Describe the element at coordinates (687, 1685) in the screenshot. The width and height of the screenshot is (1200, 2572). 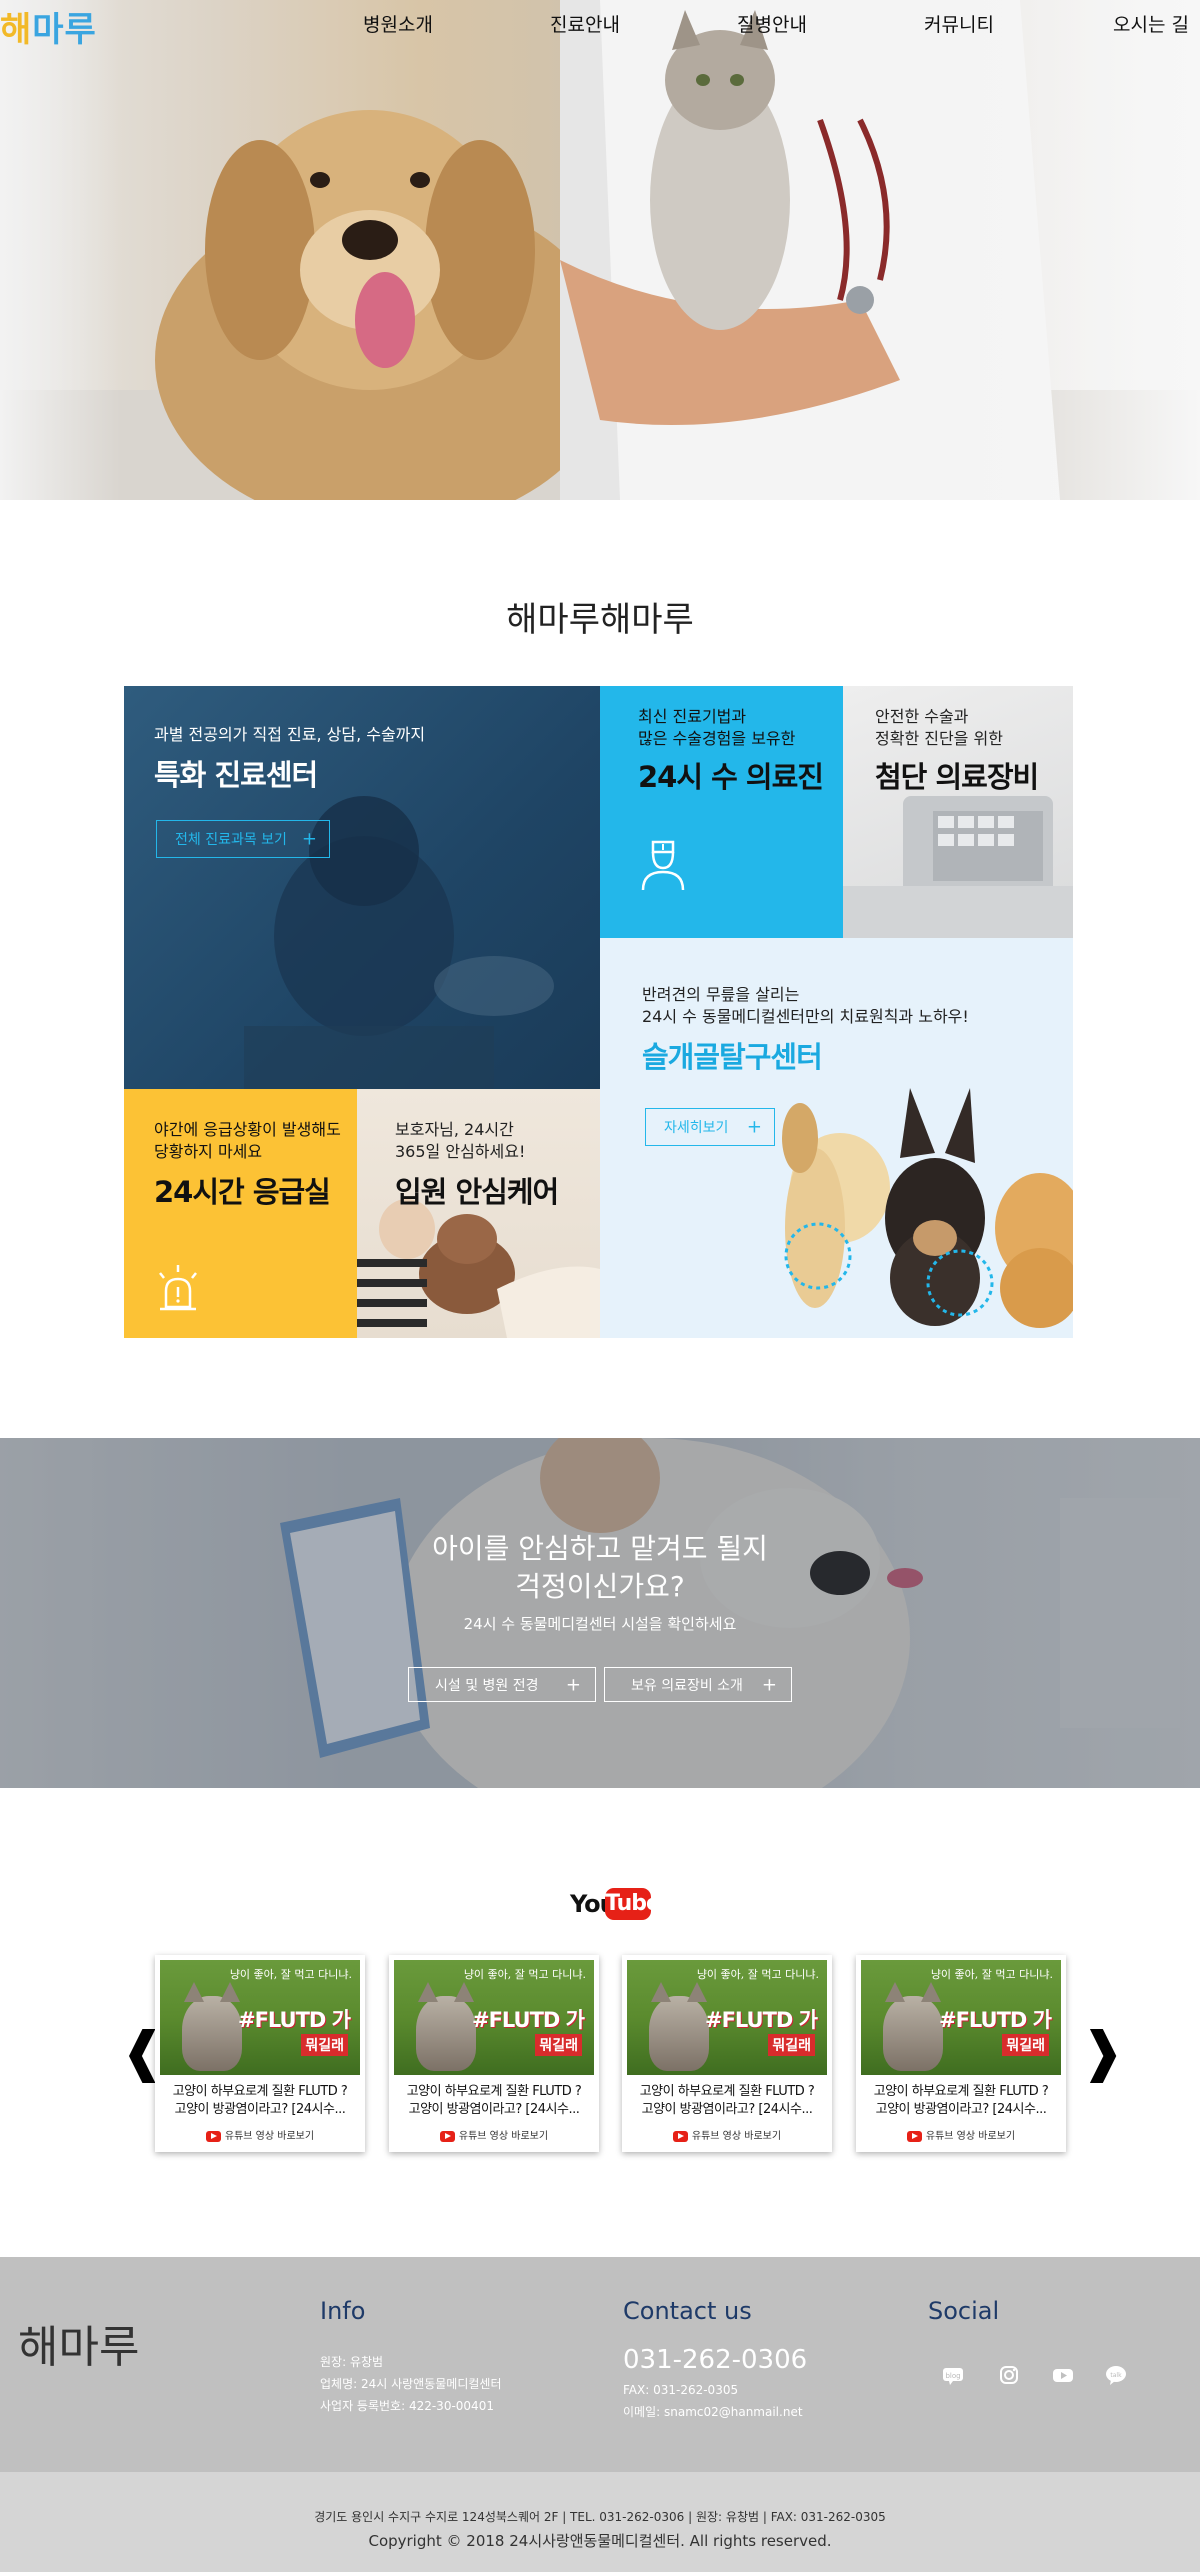
I see `equipment-intro-label: 보유 의료장비 소개` at that location.